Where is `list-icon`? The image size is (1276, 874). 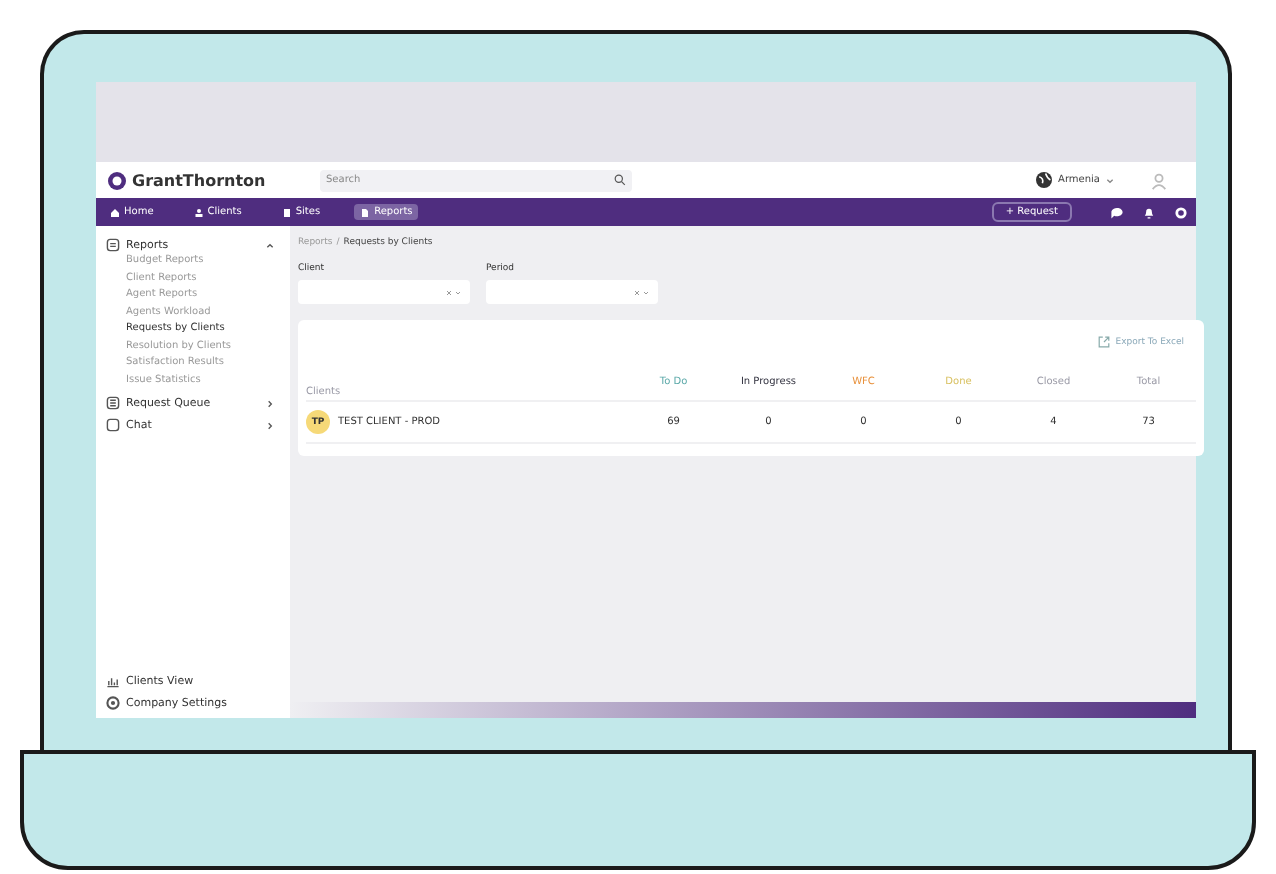 list-icon is located at coordinates (113, 403).